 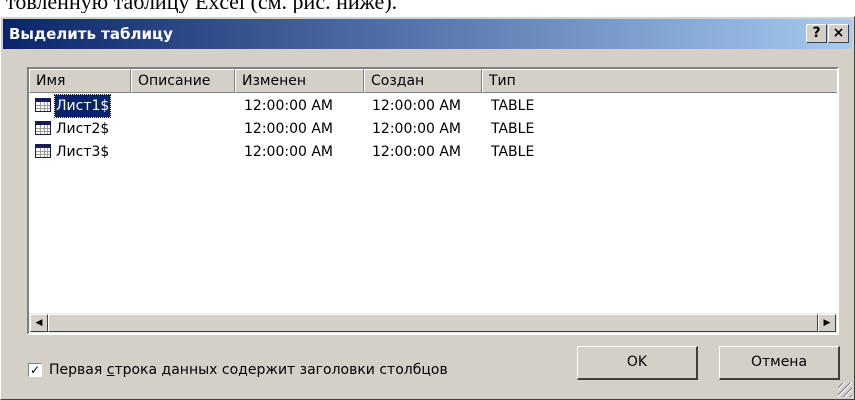 What do you see at coordinates (845, 390) in the screenshot?
I see `resize-grip-icon` at bounding box center [845, 390].